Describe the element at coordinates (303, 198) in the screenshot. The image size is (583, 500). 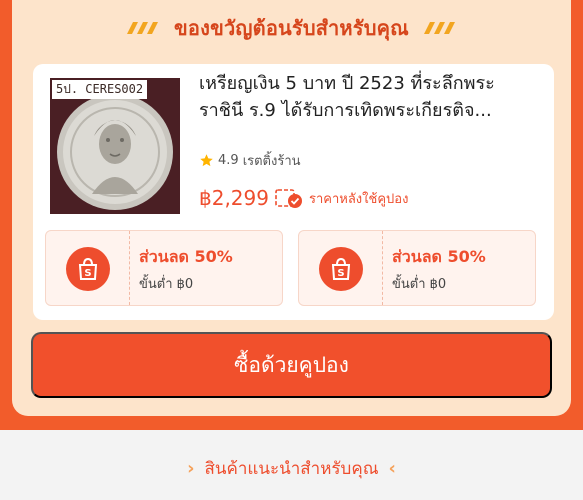
I see `price-row: ฿2,299 ราคาหลังใช้คูปอง` at that location.